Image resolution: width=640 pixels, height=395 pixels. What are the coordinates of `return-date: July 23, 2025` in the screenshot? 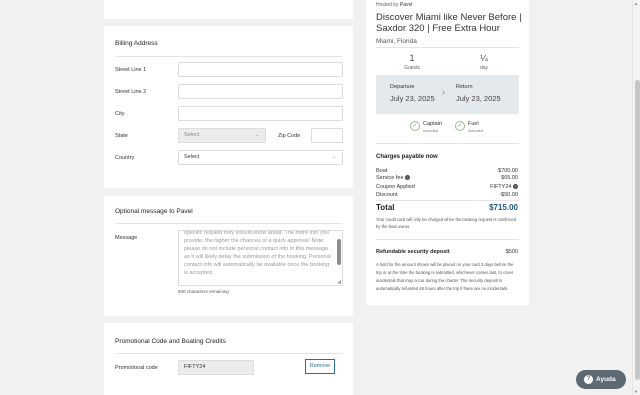 It's located at (478, 98).